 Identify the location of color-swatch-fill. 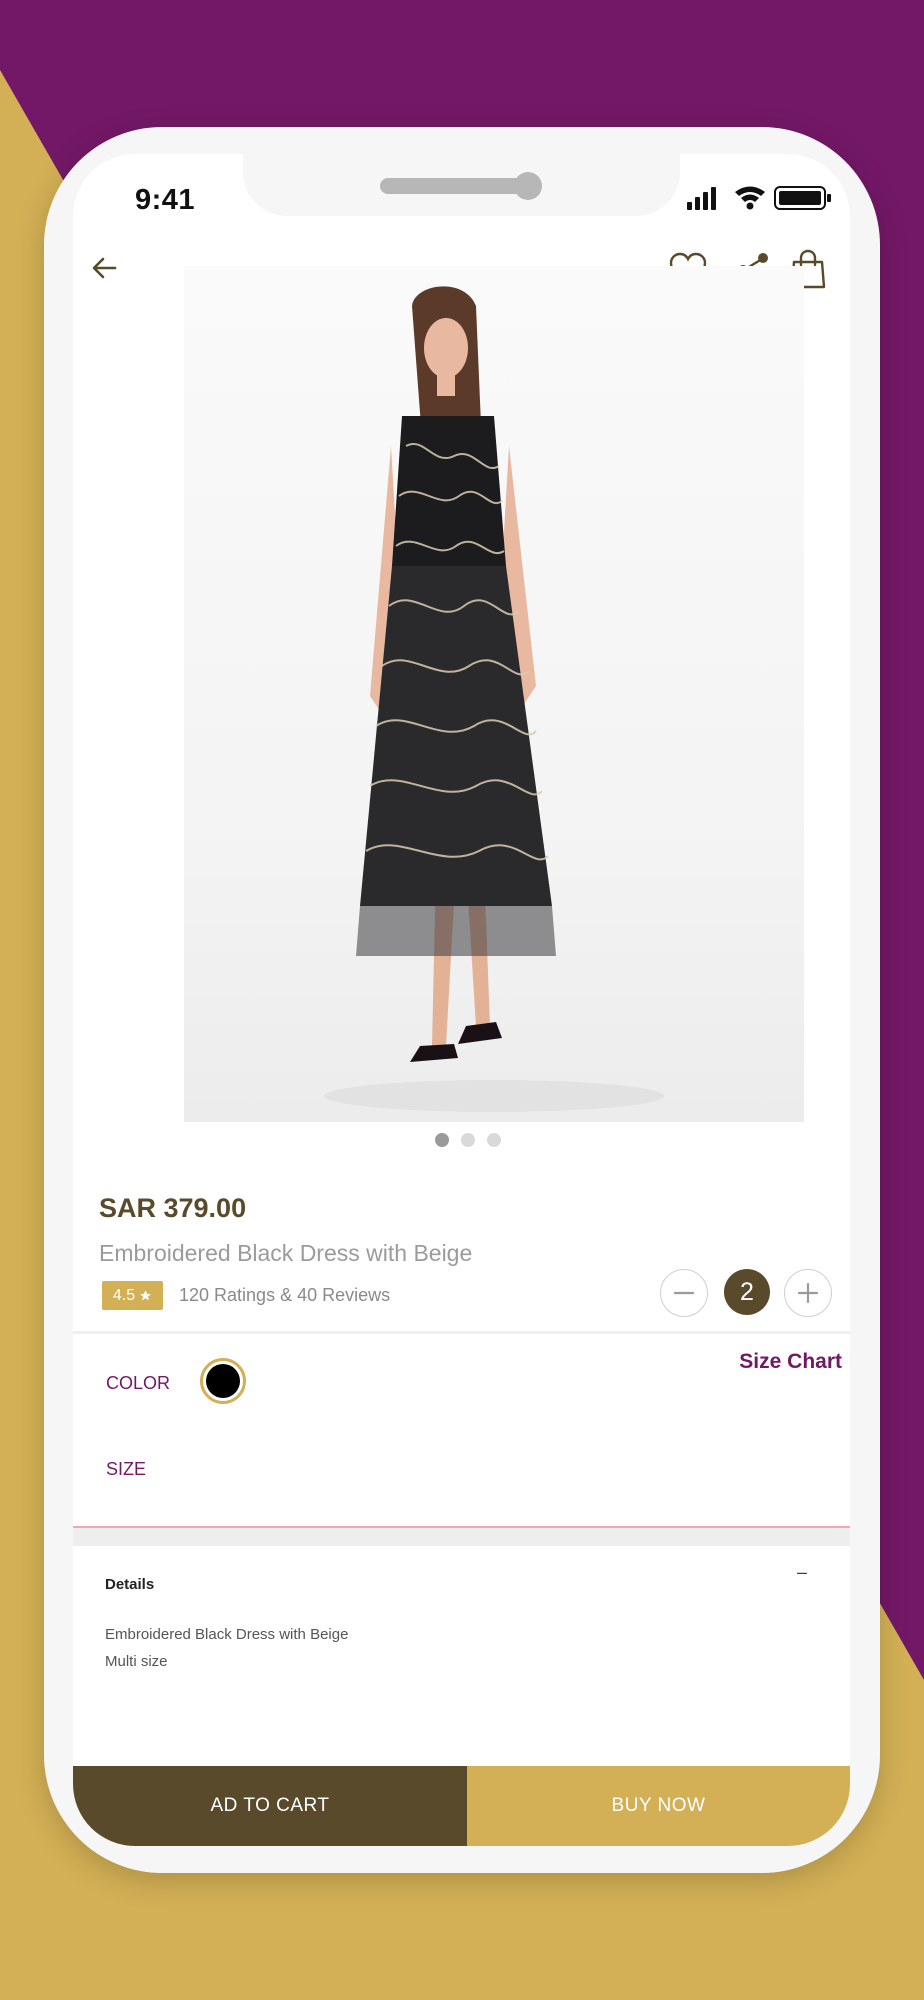
(223, 1381).